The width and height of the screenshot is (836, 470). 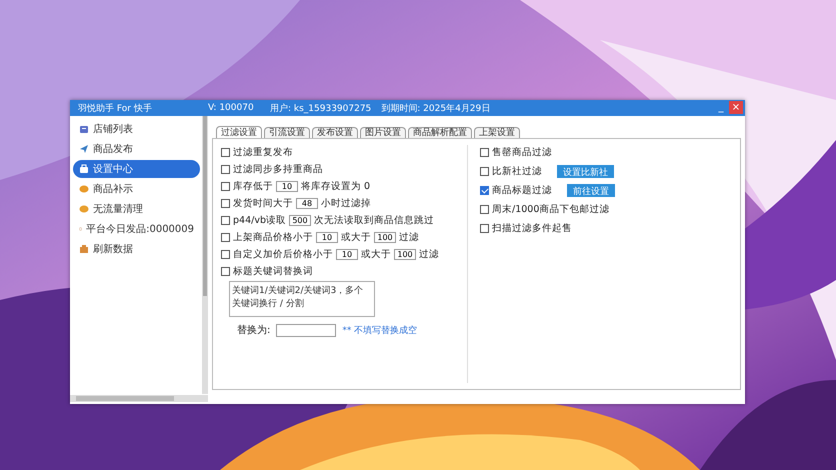 I want to click on sidebar-item: 商品发布, so click(x=136, y=149).